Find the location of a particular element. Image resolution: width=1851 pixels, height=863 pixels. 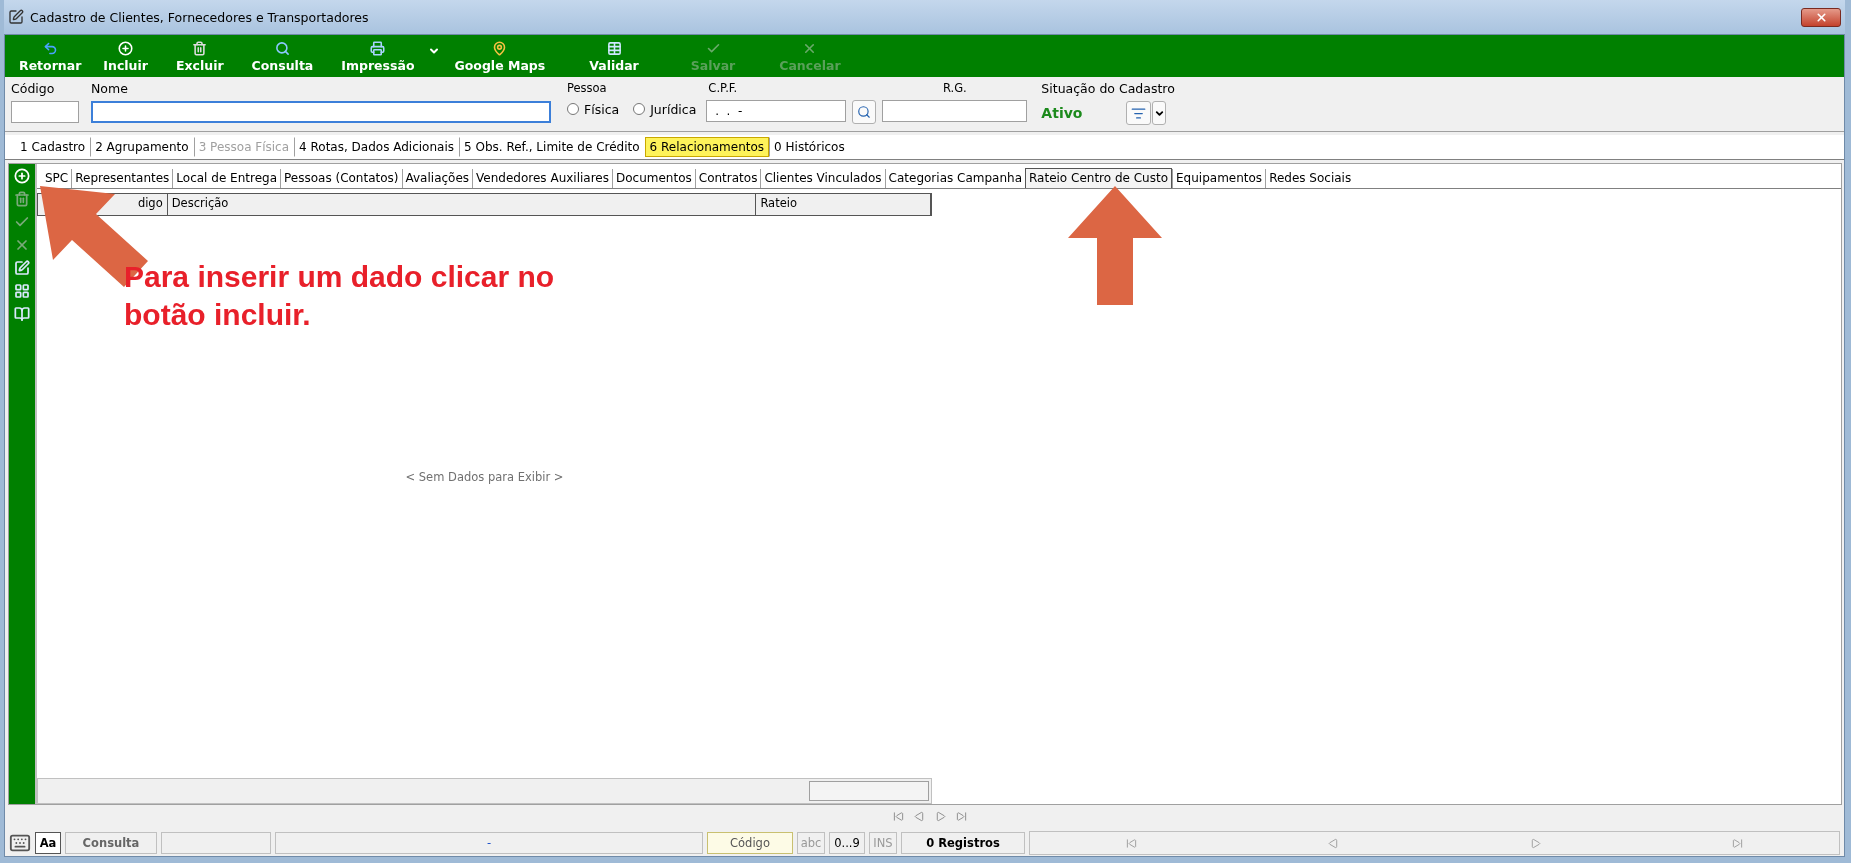

toolbar-button: Retornar is located at coordinates (50, 57).